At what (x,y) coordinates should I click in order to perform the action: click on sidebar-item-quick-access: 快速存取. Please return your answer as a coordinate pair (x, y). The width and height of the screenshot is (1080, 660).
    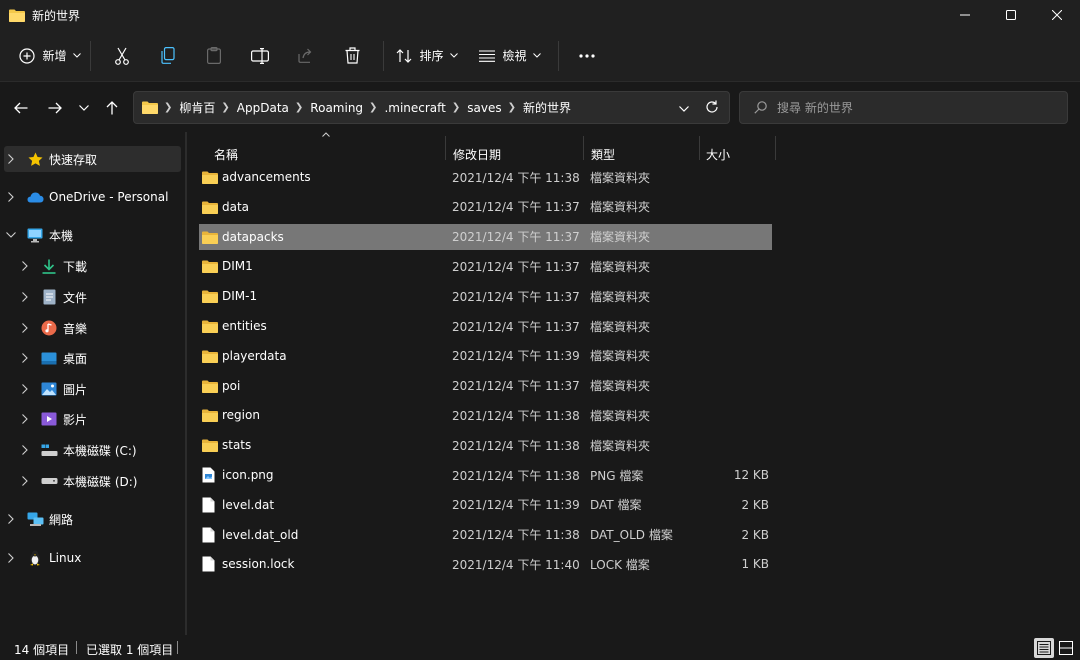
    Looking at the image, I should click on (92, 159).